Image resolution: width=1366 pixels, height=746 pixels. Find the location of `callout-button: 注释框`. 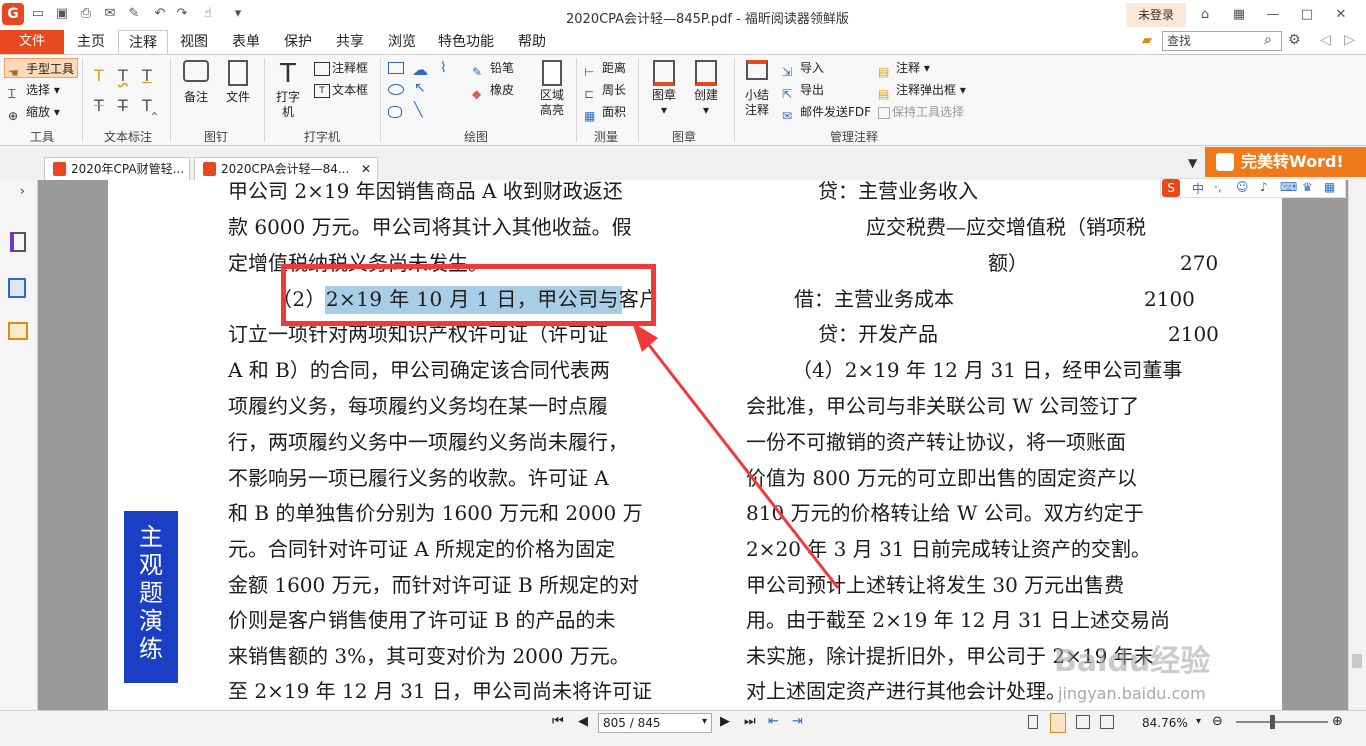

callout-button: 注释框 is located at coordinates (341, 68).